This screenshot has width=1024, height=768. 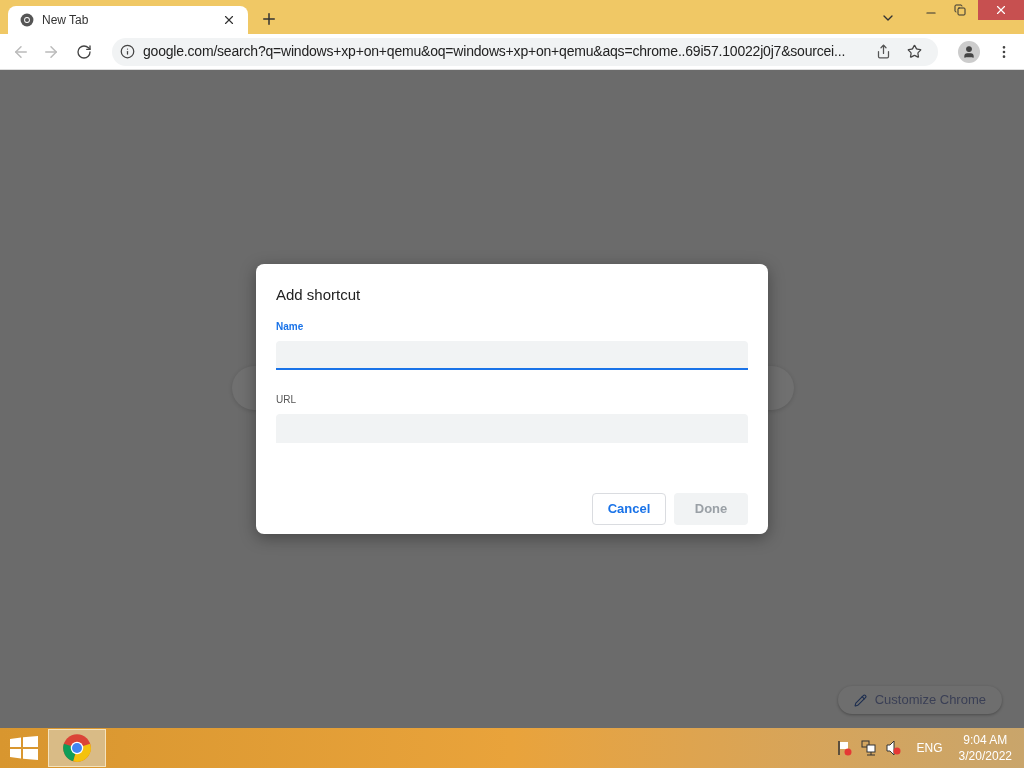 What do you see at coordinates (128, 20) in the screenshot?
I see `browser-tab: New Tab` at bounding box center [128, 20].